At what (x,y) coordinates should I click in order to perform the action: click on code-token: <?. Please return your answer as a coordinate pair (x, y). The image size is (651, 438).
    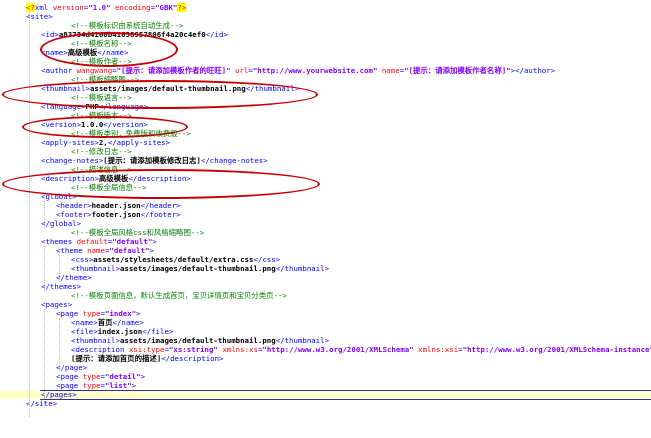
    Looking at the image, I should click on (30, 7).